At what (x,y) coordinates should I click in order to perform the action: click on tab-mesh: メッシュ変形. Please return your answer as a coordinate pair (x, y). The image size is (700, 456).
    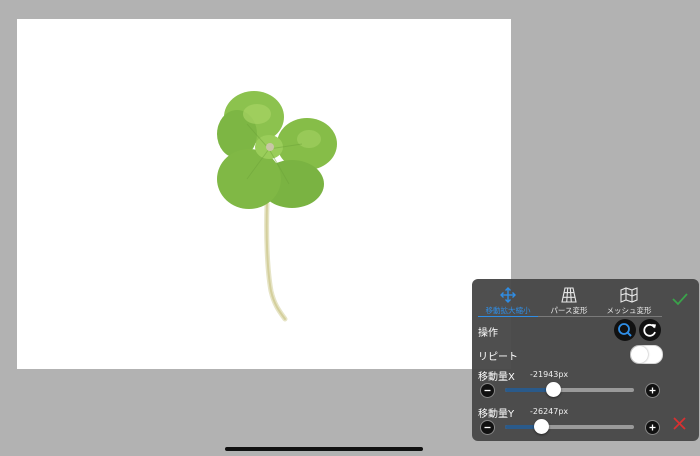
    Looking at the image, I should click on (629, 302).